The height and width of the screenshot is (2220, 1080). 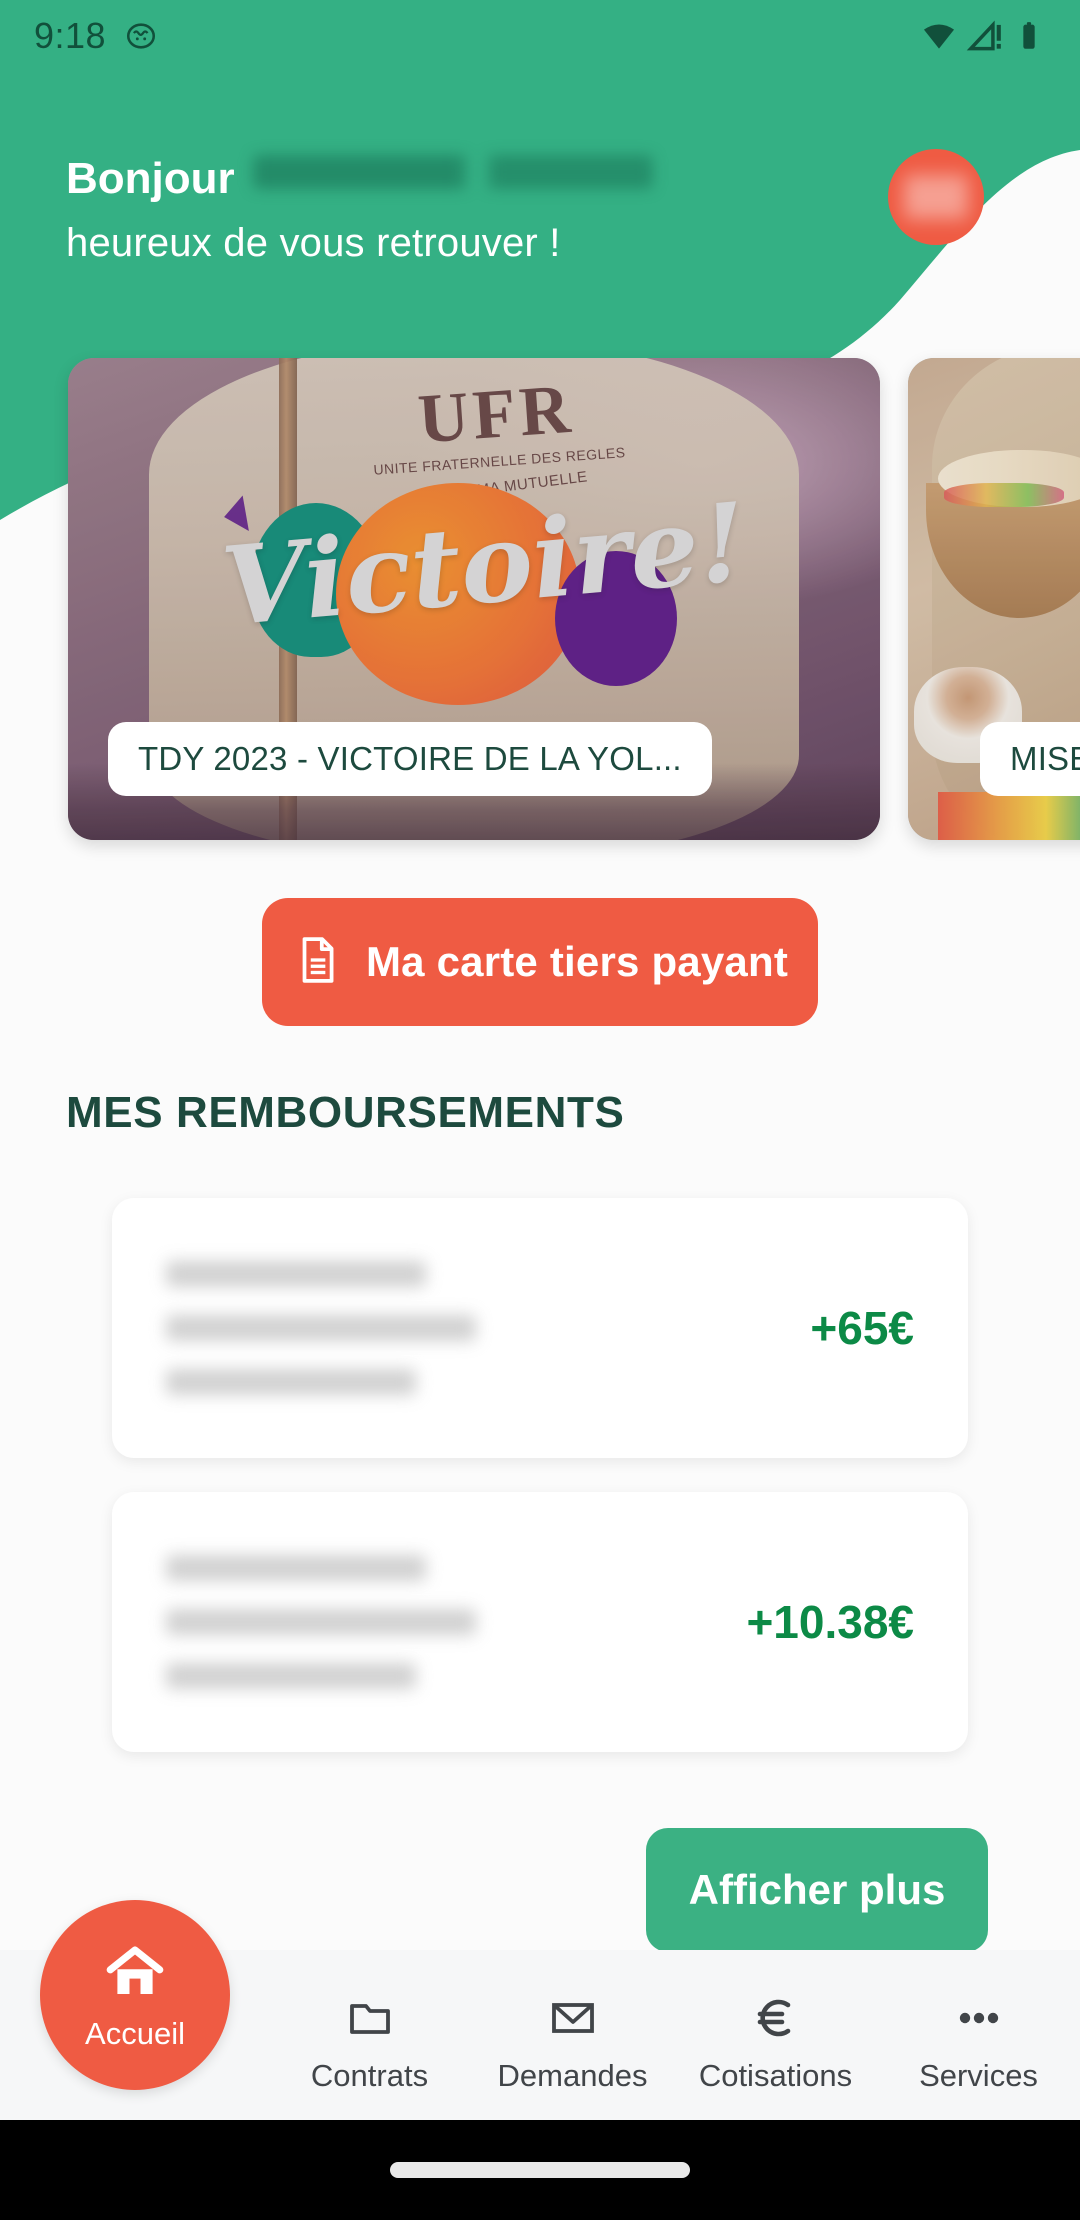 What do you see at coordinates (476, 210) in the screenshot?
I see `greeting-block: Bonjour heureux de vous retrouver !` at bounding box center [476, 210].